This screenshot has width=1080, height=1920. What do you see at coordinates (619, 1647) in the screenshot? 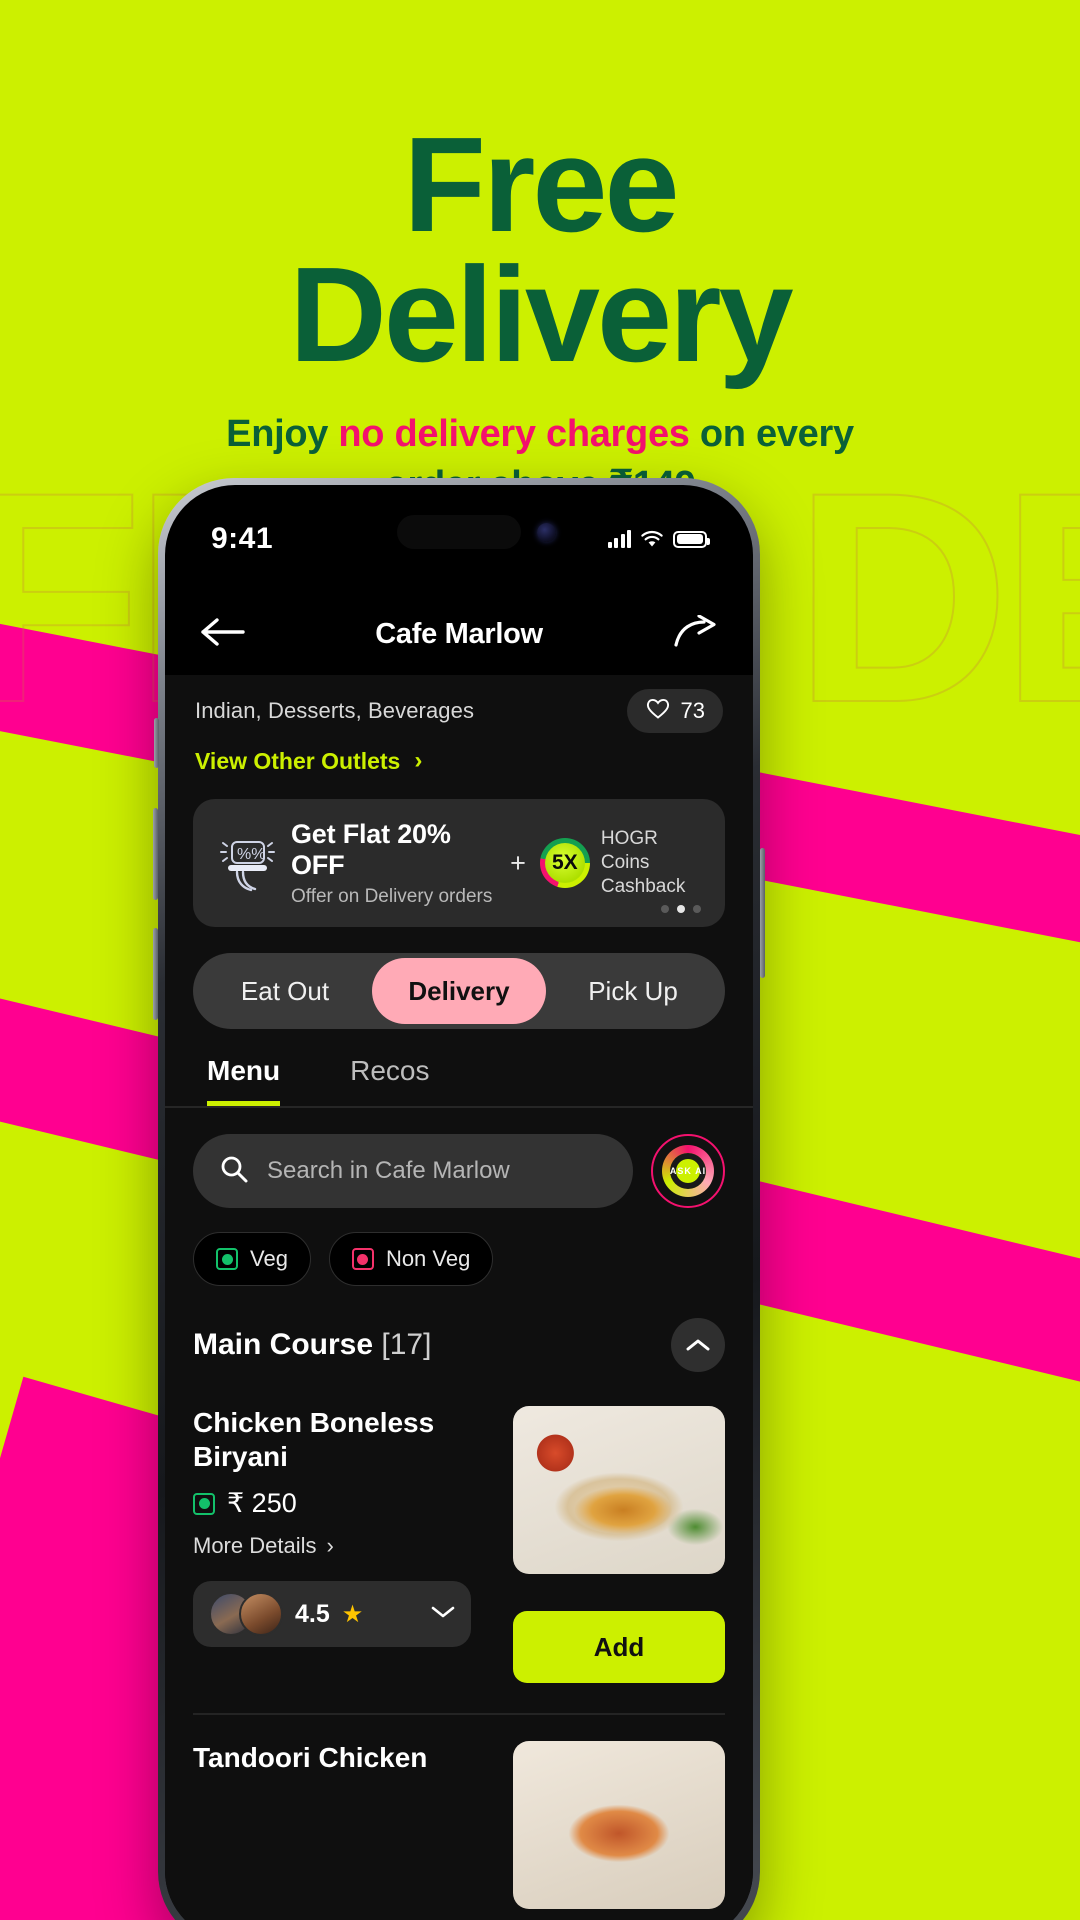
I see `add-button: Add` at bounding box center [619, 1647].